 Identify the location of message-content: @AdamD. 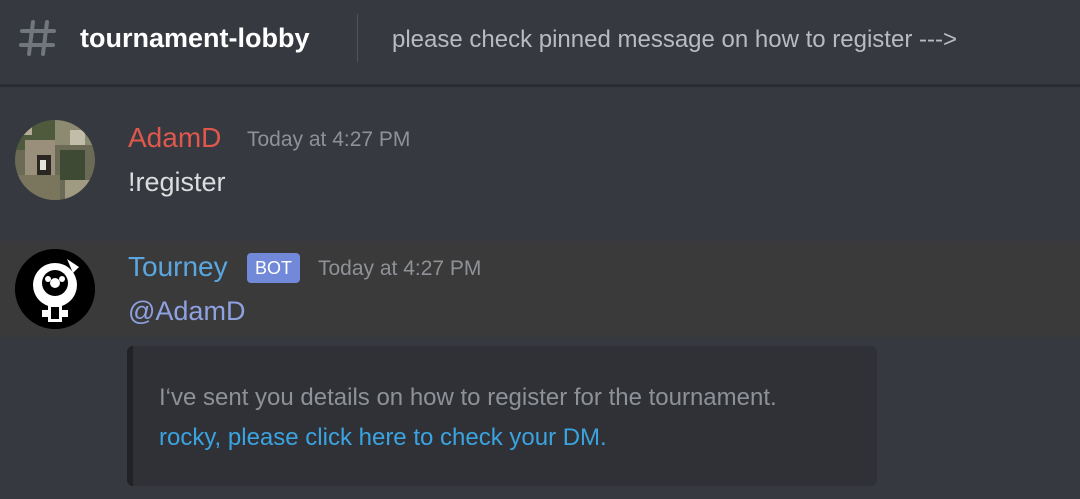
(186, 311).